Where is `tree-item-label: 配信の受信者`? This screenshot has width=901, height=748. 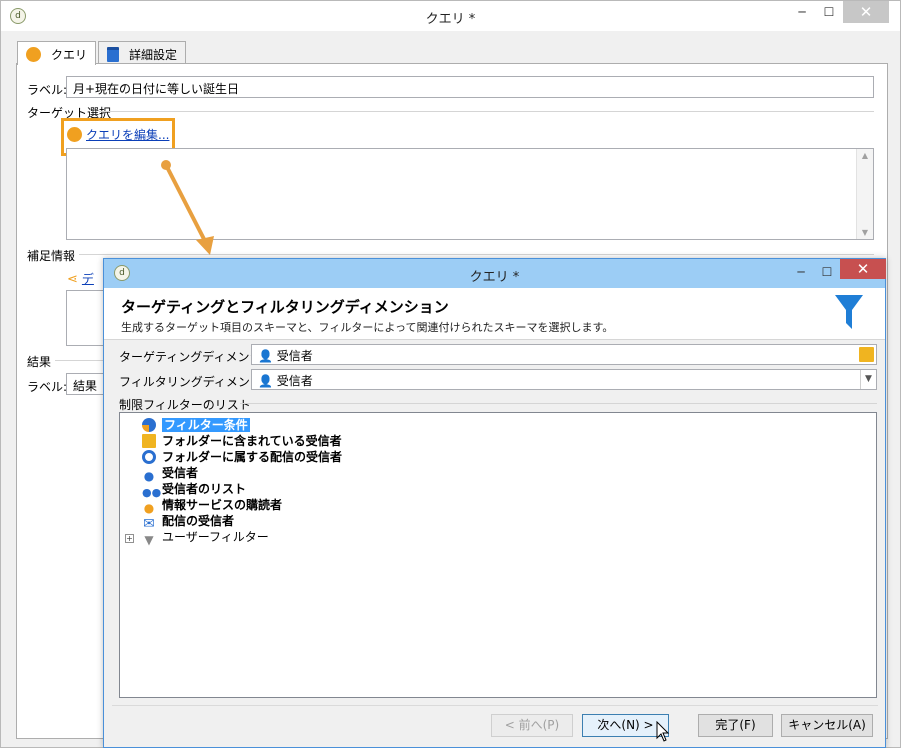 tree-item-label: 配信の受信者 is located at coordinates (198, 521).